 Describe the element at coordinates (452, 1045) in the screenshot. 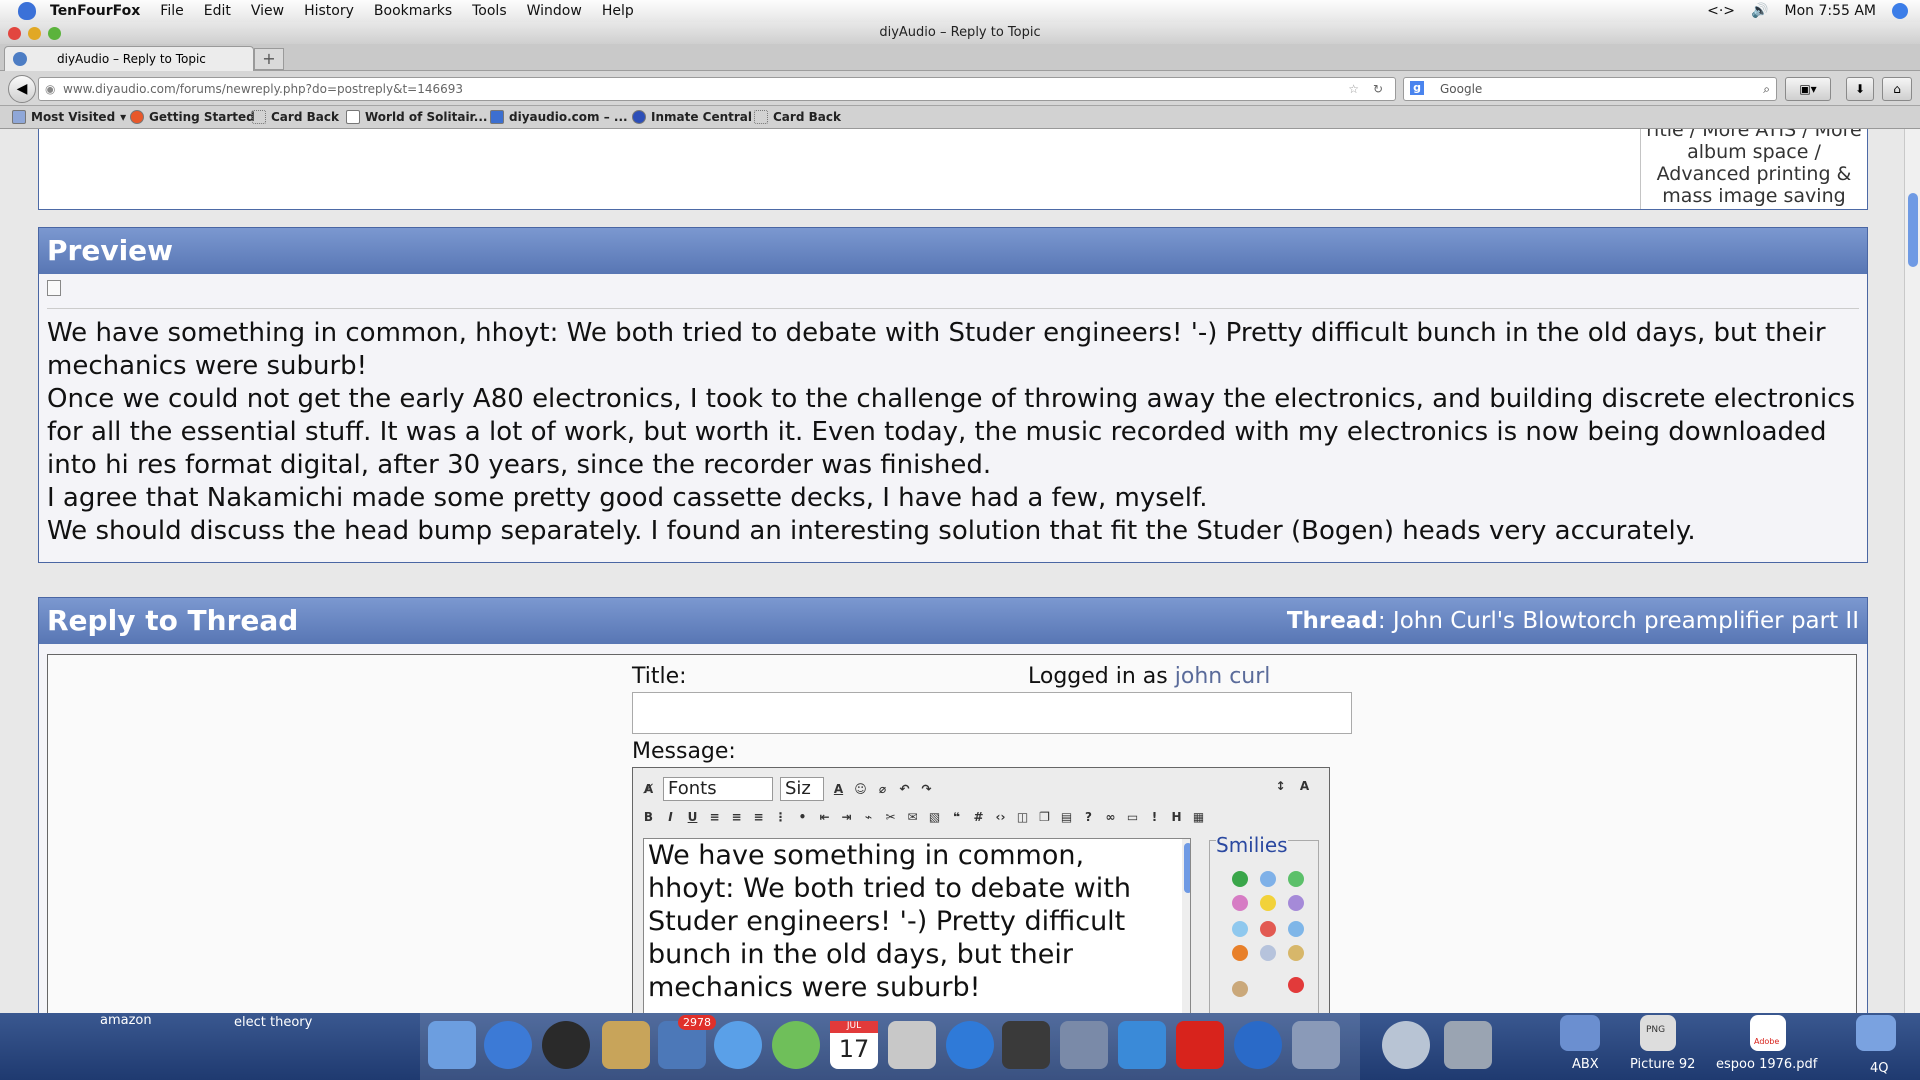

I see `finder-icon` at that location.